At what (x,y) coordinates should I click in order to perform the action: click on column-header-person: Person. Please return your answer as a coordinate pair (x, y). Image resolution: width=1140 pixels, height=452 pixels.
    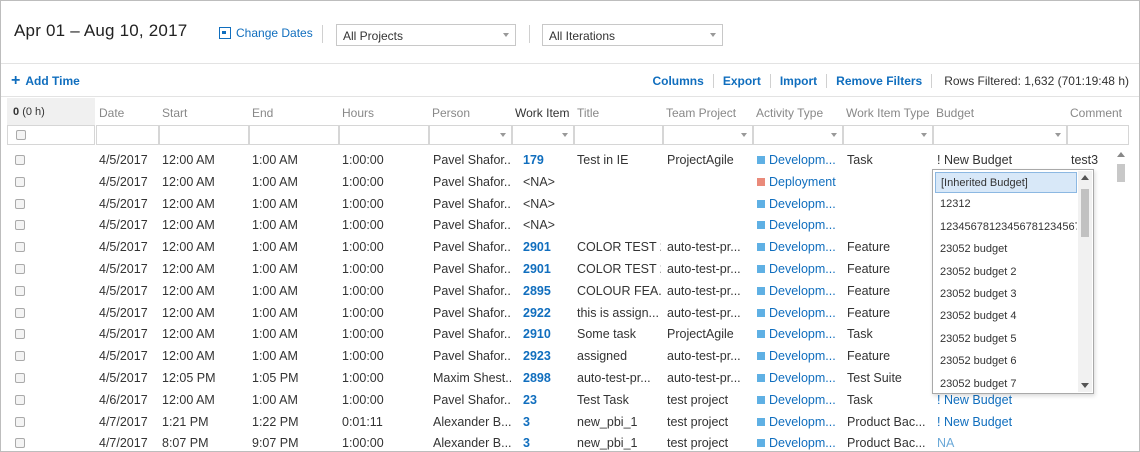
    Looking at the image, I should click on (451, 113).